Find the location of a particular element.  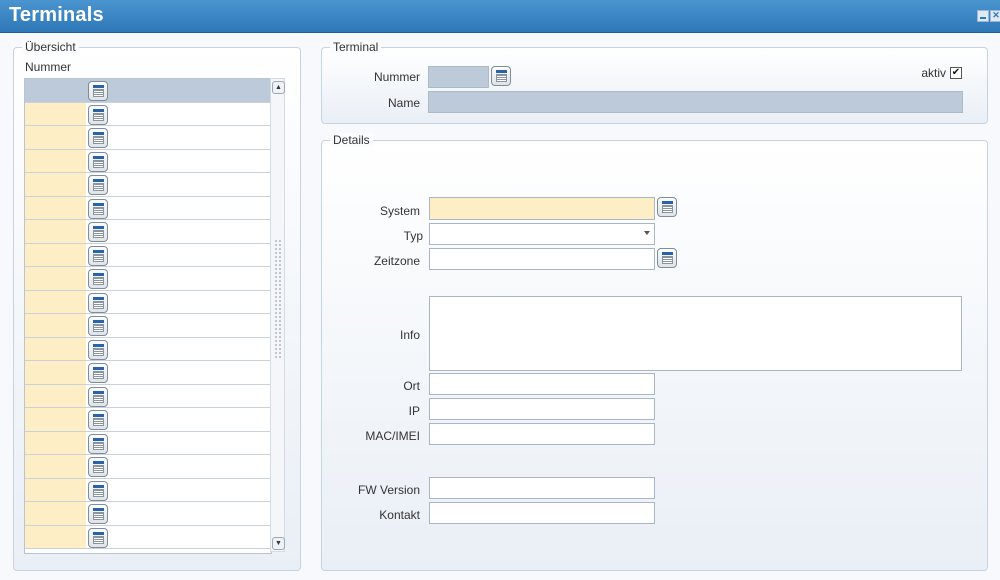

name-field is located at coordinates (695, 102).